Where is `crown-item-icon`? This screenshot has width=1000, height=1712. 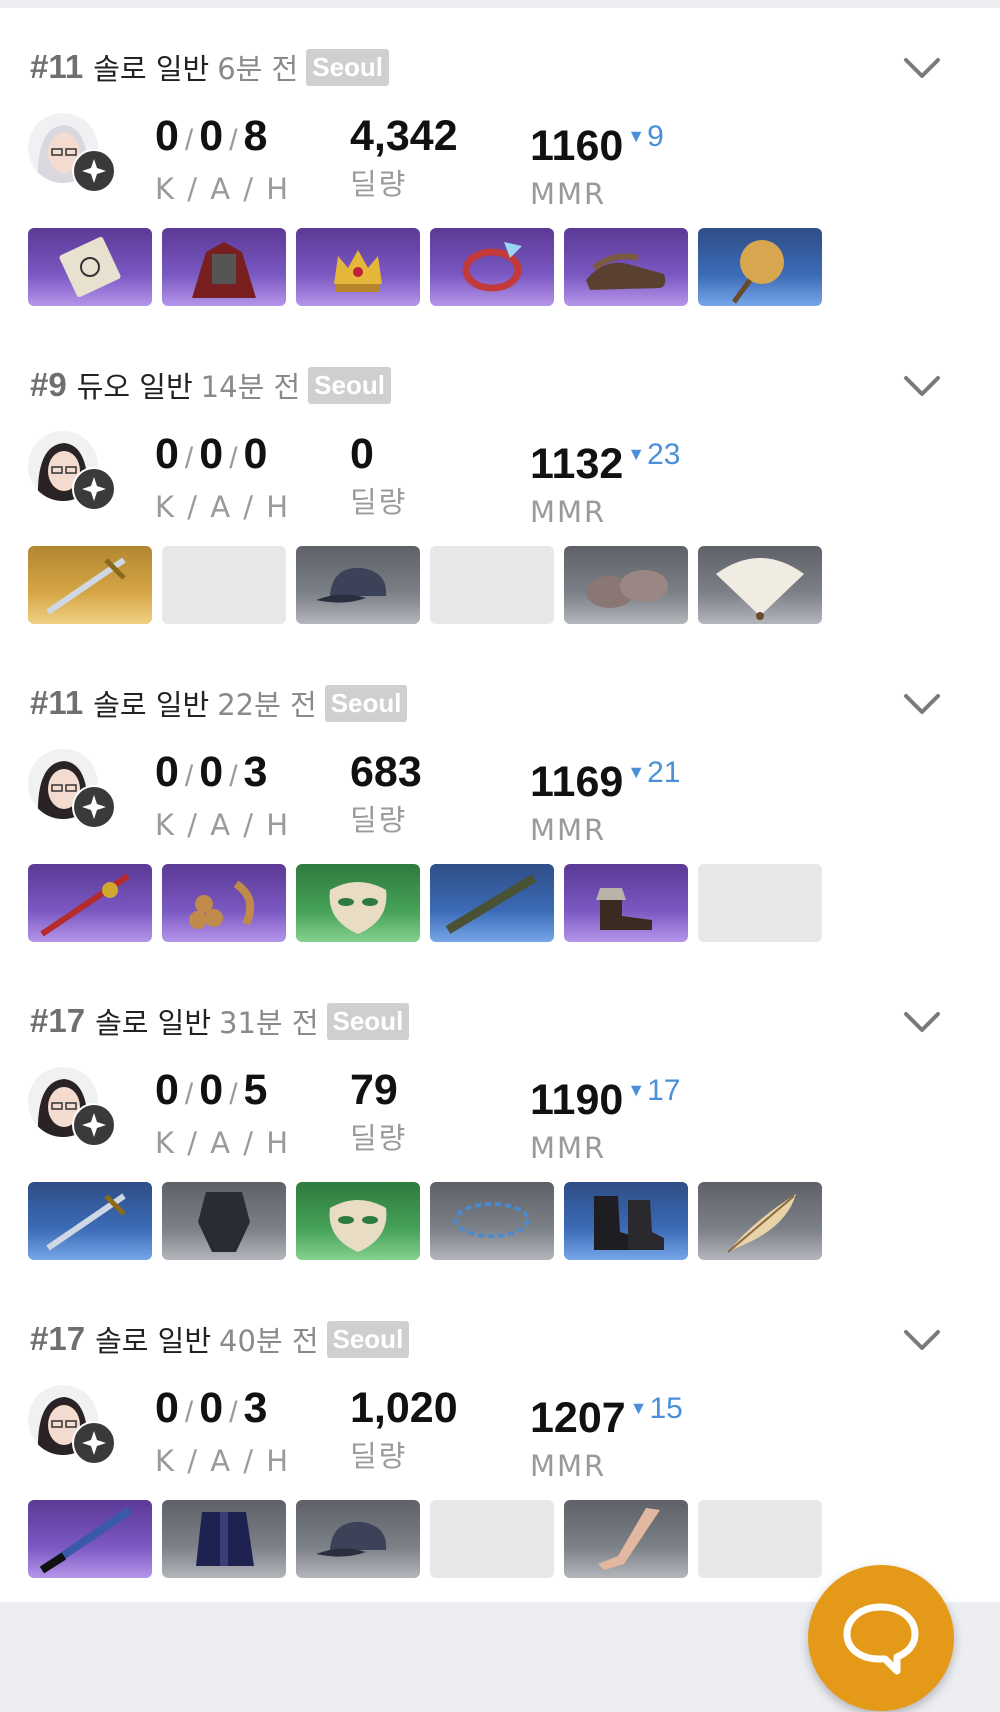 crown-item-icon is located at coordinates (358, 271).